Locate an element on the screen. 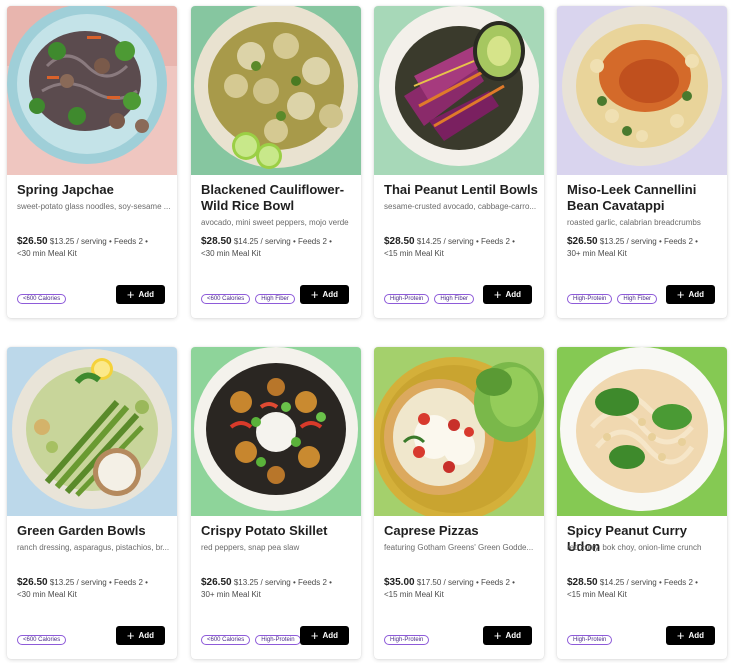 This screenshot has height=663, width=733. meal-description: red peppers, snap pea slaw is located at coordinates (250, 547).